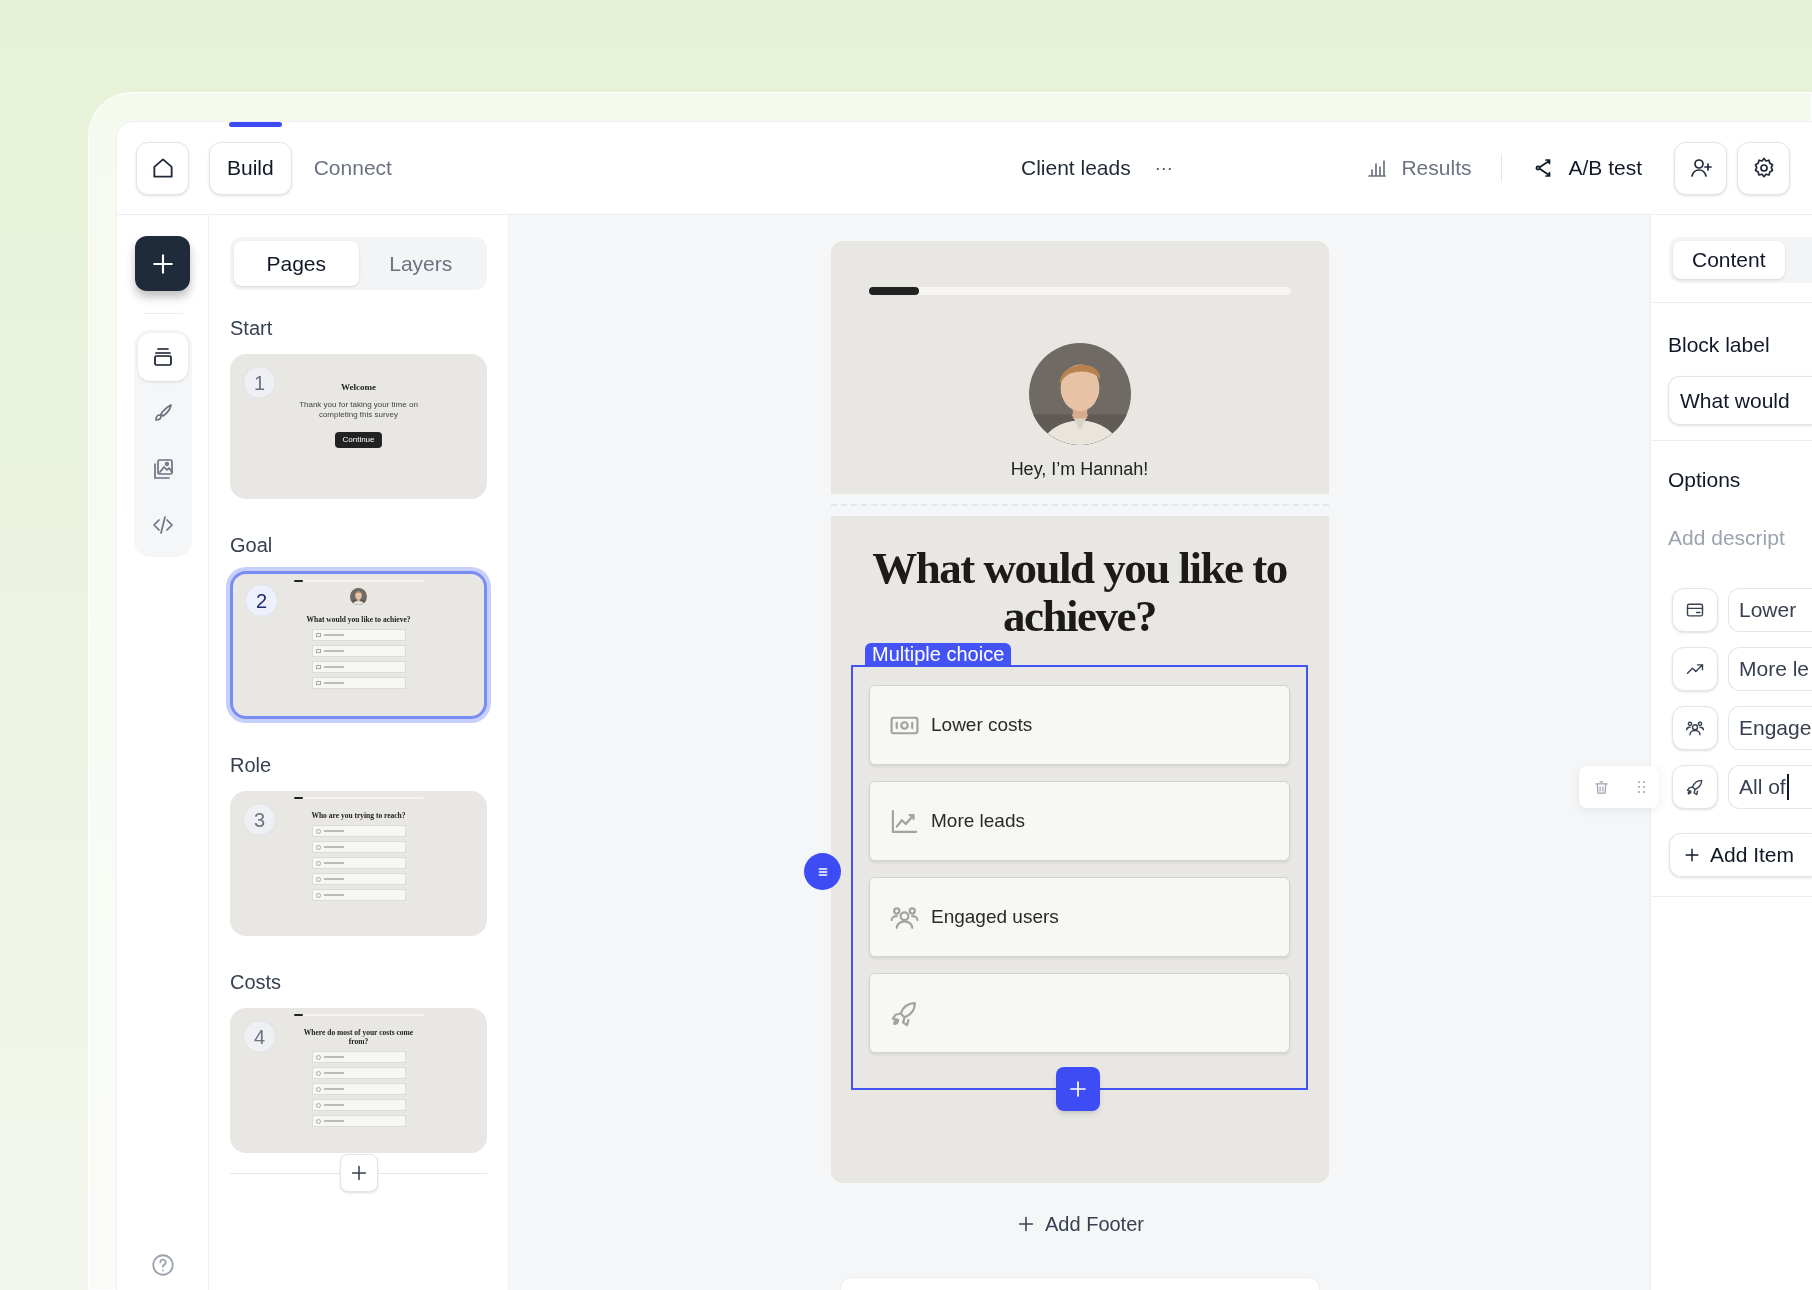 This screenshot has height=1290, width=1812. What do you see at coordinates (162, 263) in the screenshot?
I see `add-block-button` at bounding box center [162, 263].